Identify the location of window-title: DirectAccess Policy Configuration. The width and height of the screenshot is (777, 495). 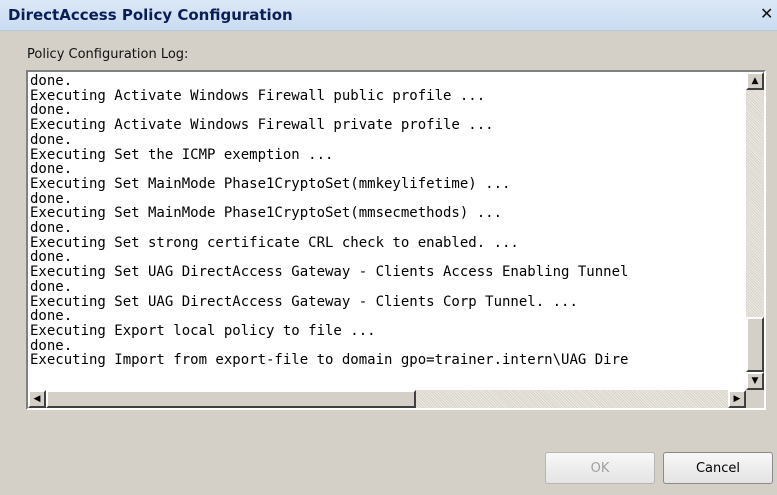
(150, 15).